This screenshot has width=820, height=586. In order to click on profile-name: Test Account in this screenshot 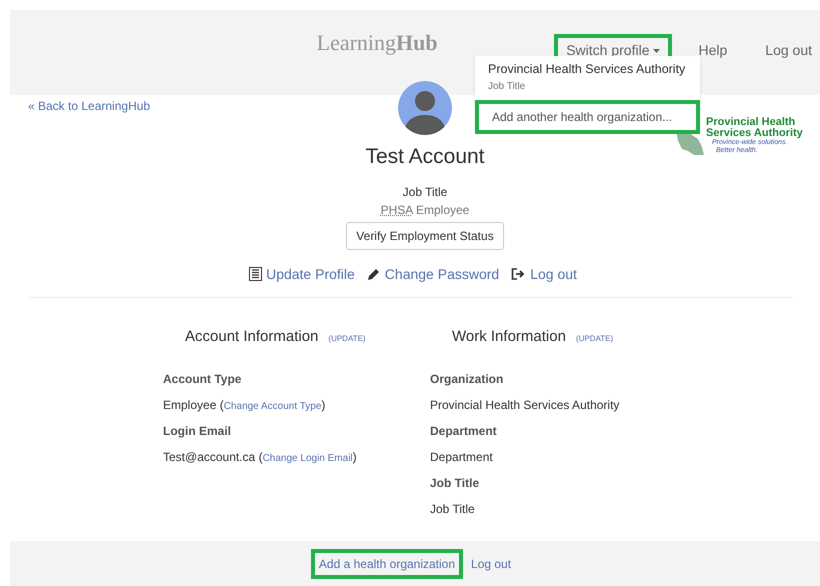, I will do `click(425, 157)`.